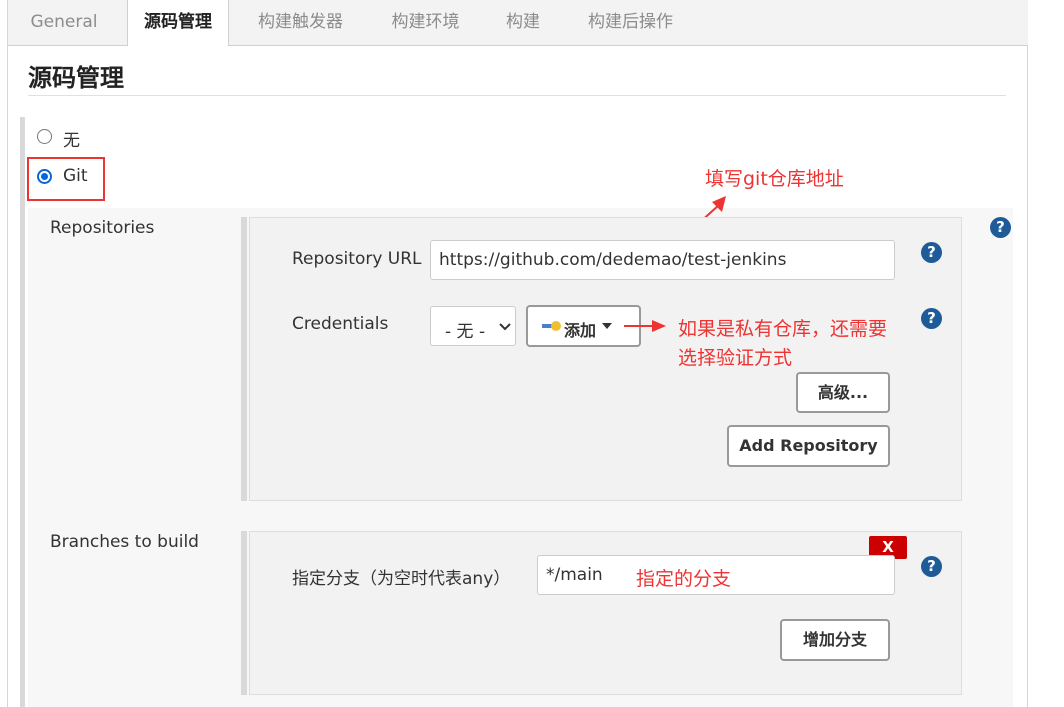 The width and height of the screenshot is (1064, 707). What do you see at coordinates (808, 446) in the screenshot?
I see `add-repository-button: Add Repository` at bounding box center [808, 446].